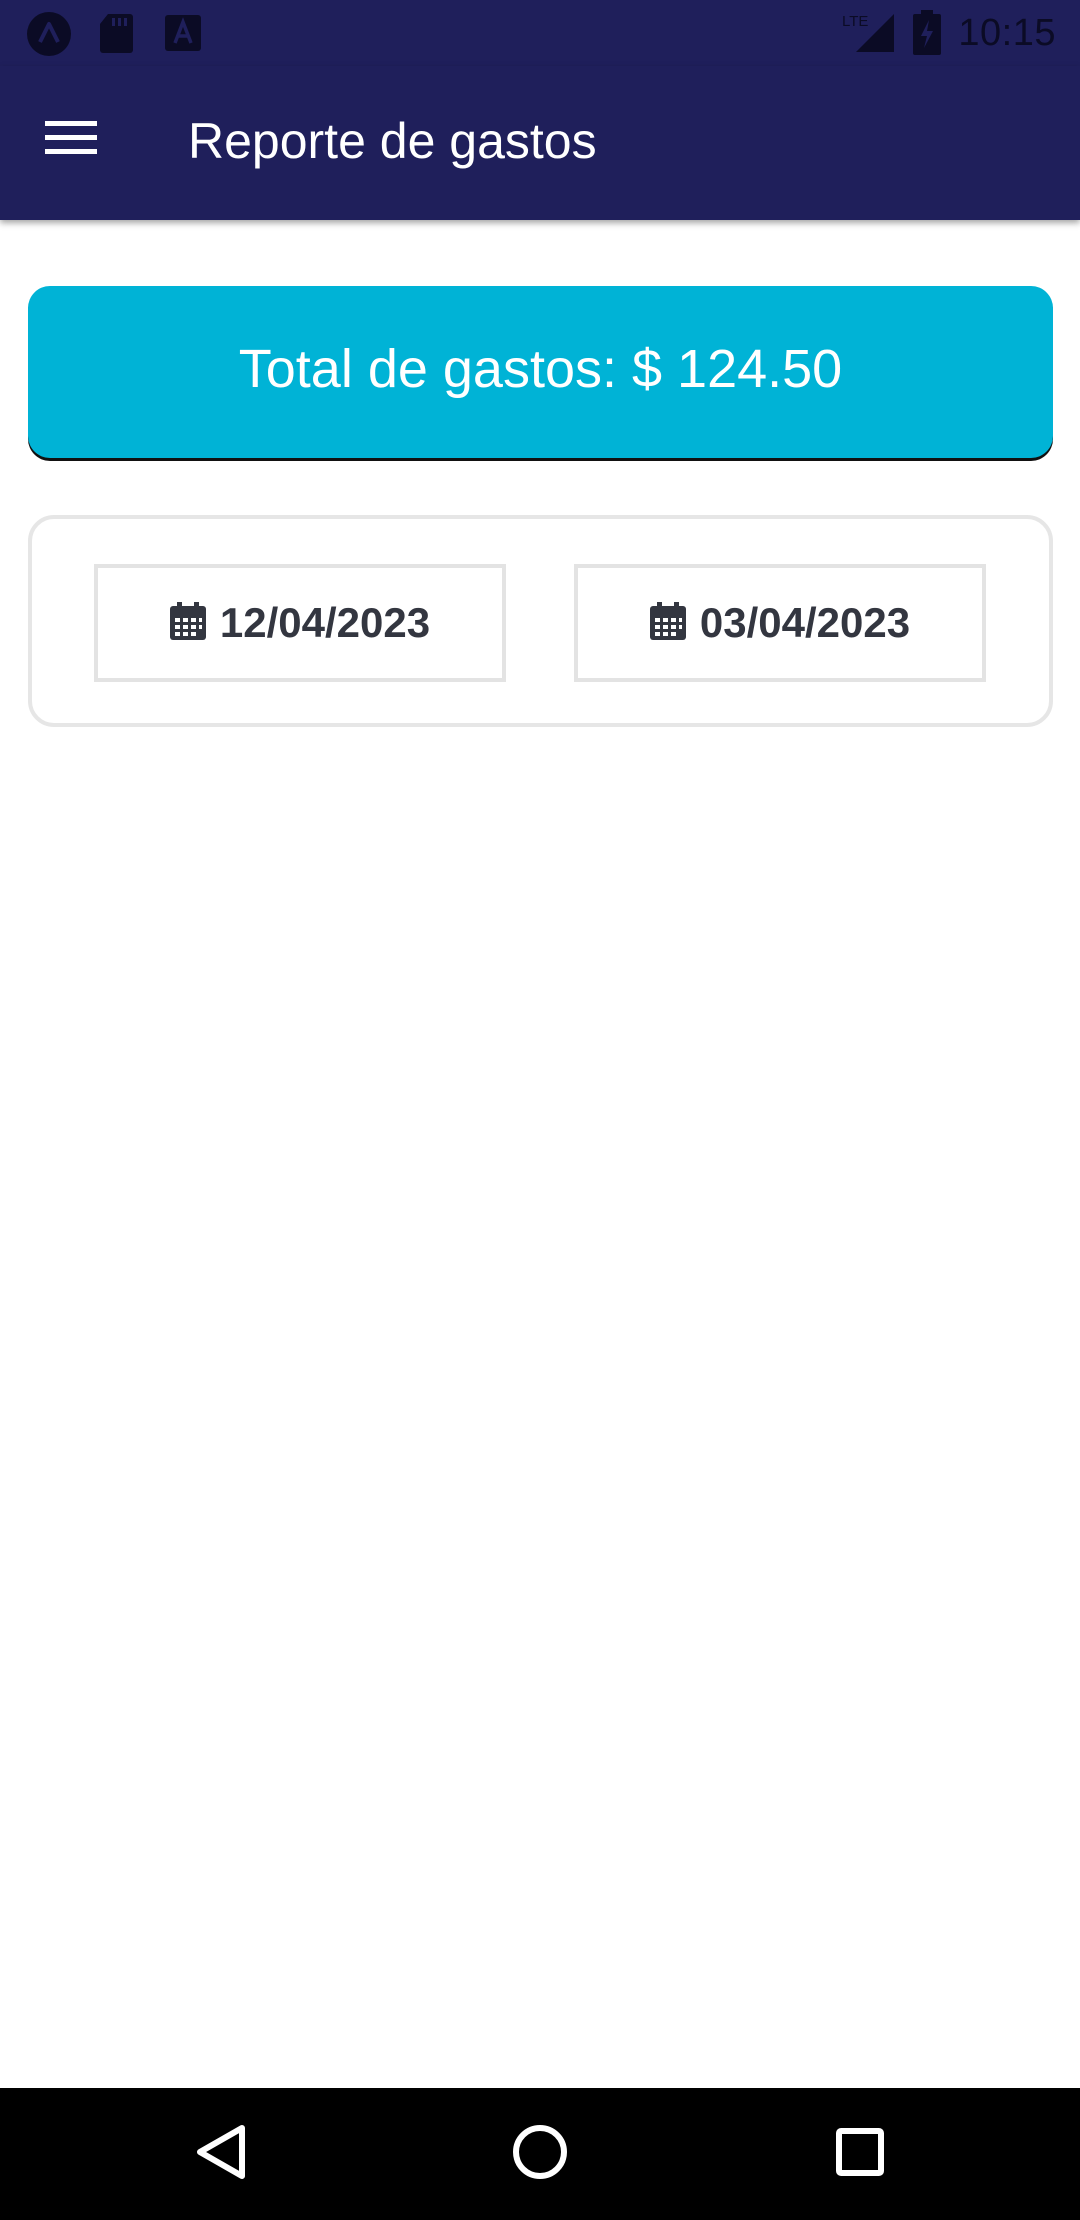  What do you see at coordinates (392, 141) in the screenshot?
I see `page-title: Reporte de gastos` at bounding box center [392, 141].